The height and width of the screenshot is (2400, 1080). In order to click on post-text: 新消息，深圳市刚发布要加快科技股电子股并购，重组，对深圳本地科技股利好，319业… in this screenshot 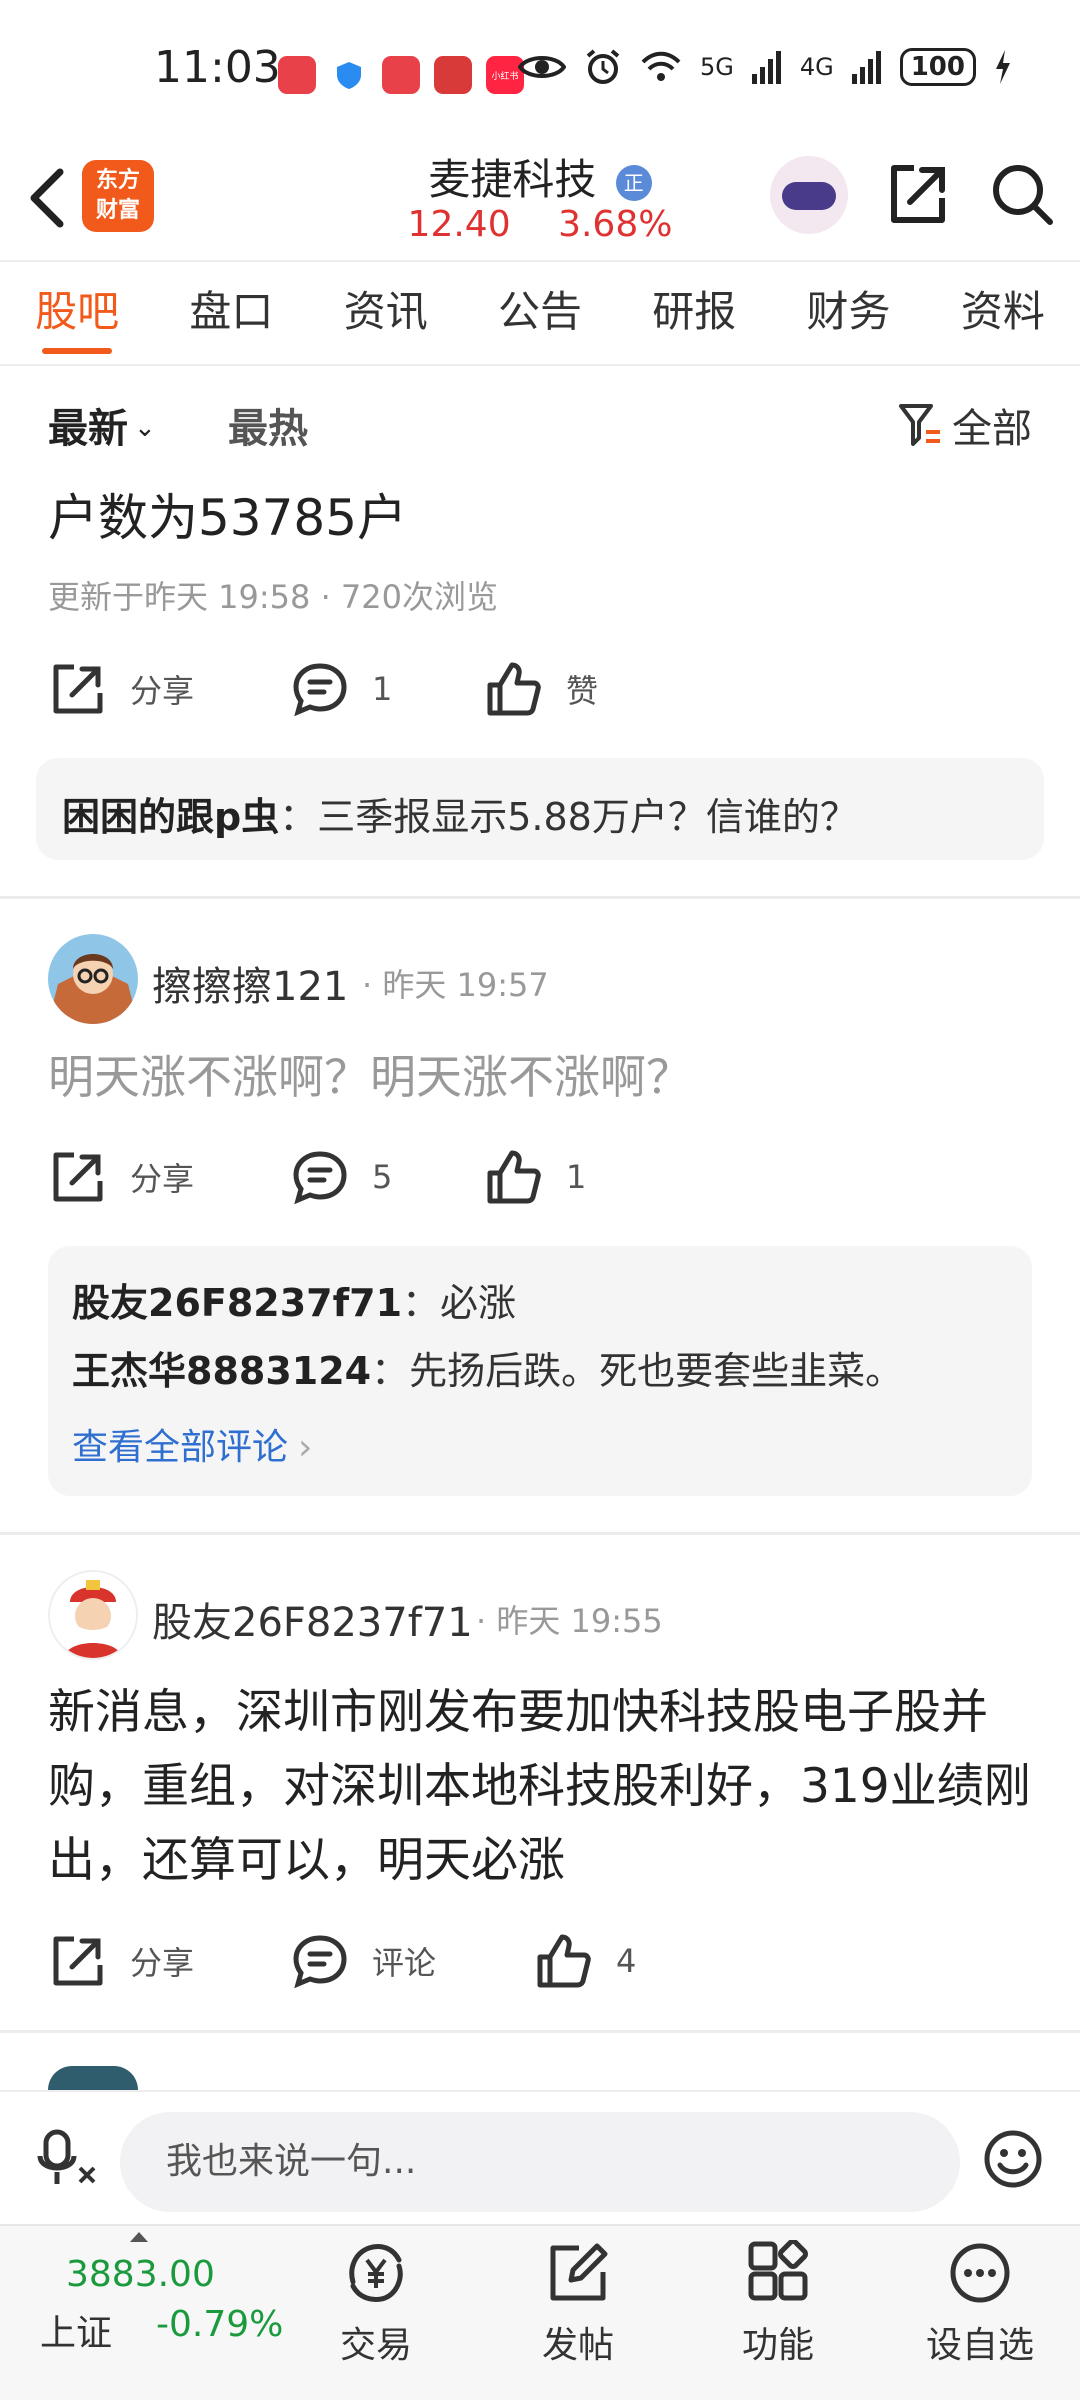, I will do `click(543, 1787)`.